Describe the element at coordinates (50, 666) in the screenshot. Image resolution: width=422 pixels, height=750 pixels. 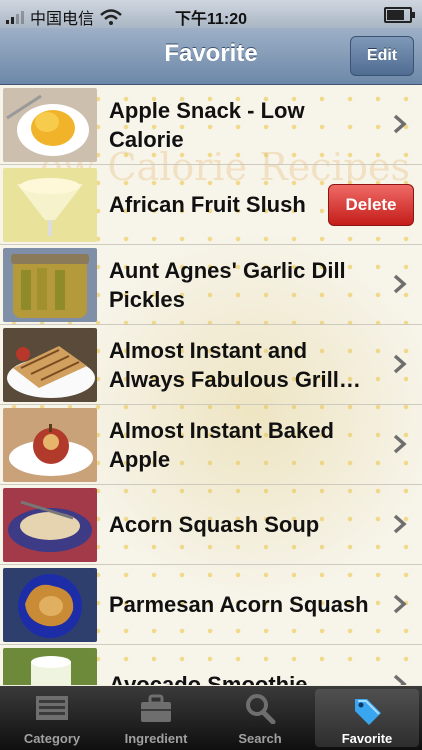
I see `smoothie-thumbnail` at that location.